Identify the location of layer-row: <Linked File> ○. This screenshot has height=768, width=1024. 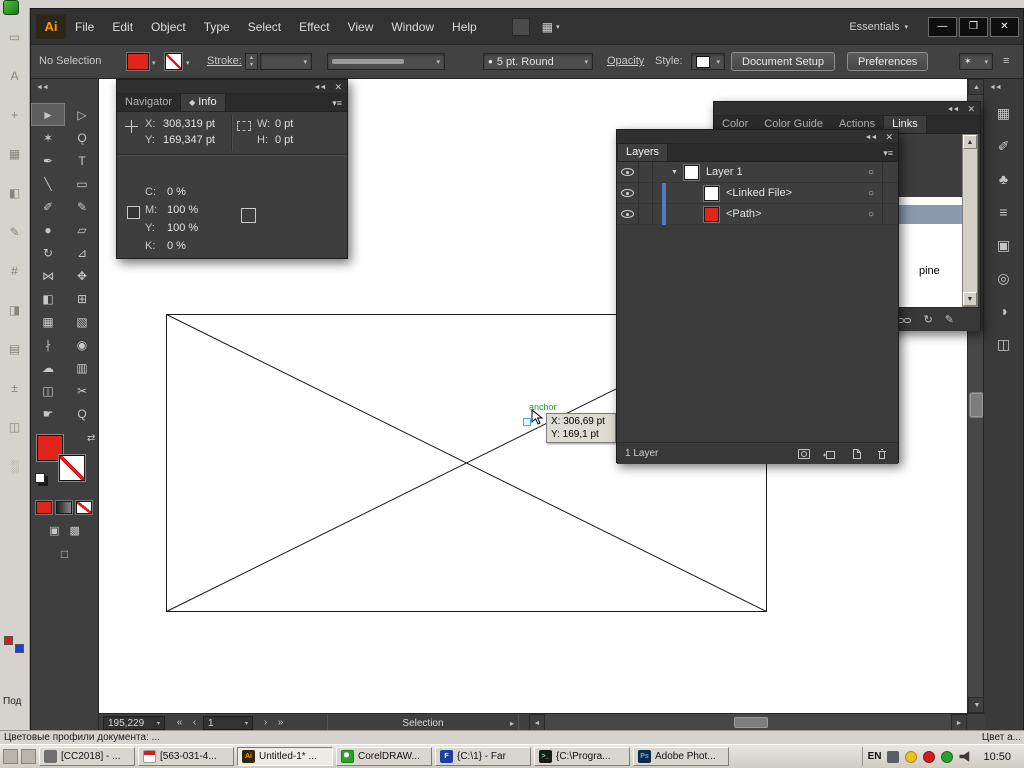
(757, 193).